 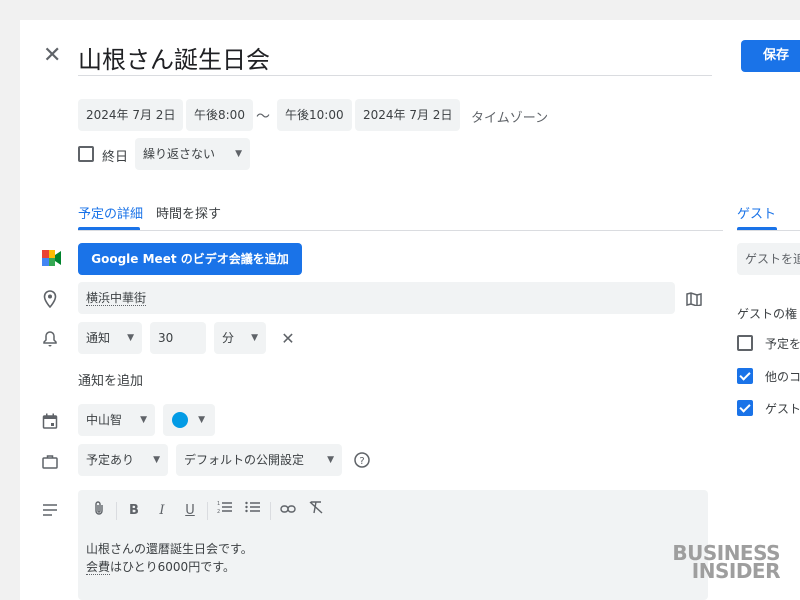 I want to click on bold-icon: B, so click(x=134, y=511).